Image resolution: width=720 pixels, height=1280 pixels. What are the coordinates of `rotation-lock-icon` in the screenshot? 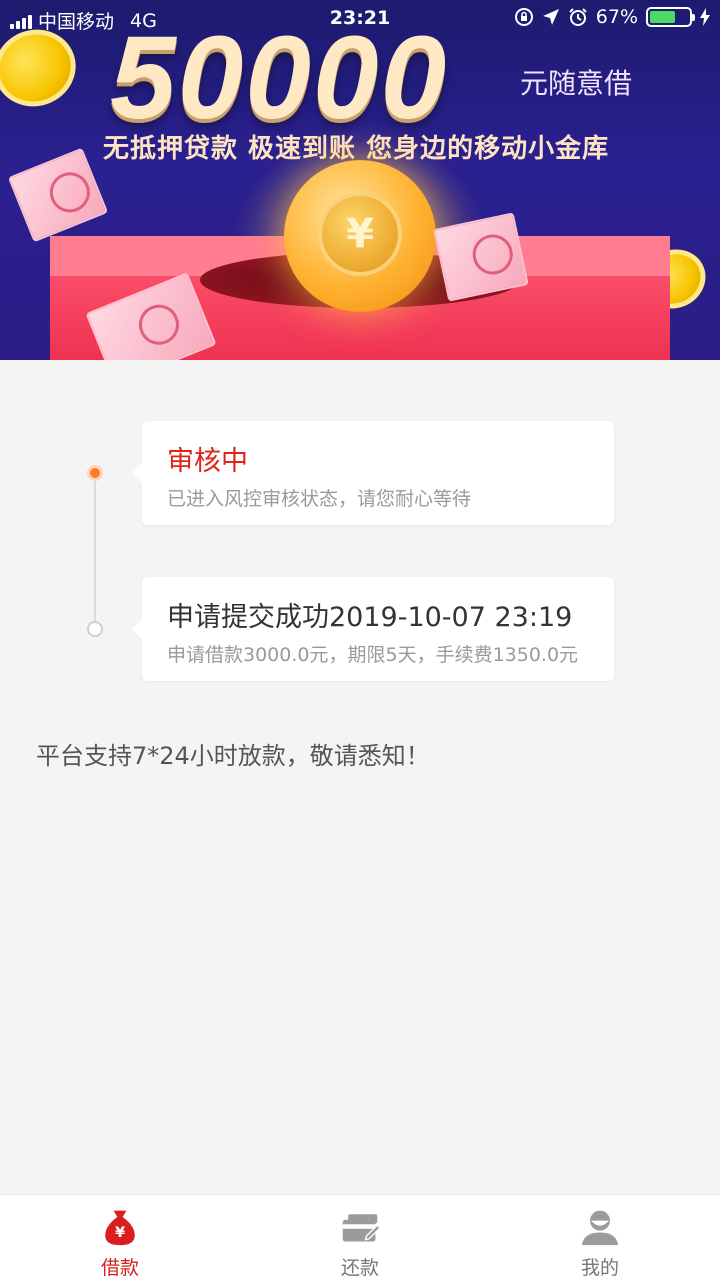 It's located at (523, 17).